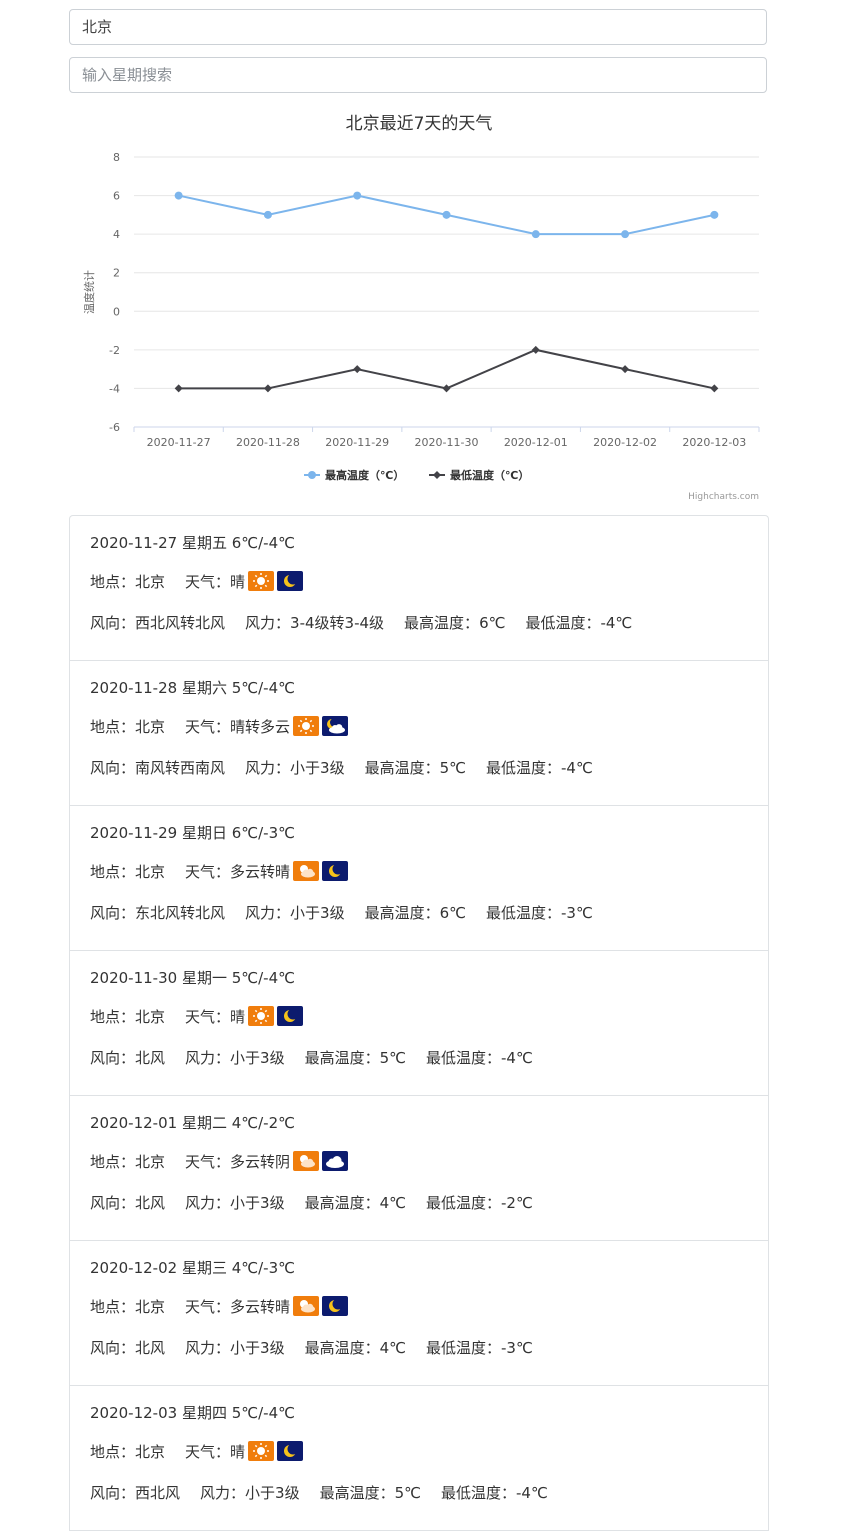 The image size is (853, 1531). Describe the element at coordinates (260, 1162) in the screenshot. I see `weather-value: 多云转阴` at that location.